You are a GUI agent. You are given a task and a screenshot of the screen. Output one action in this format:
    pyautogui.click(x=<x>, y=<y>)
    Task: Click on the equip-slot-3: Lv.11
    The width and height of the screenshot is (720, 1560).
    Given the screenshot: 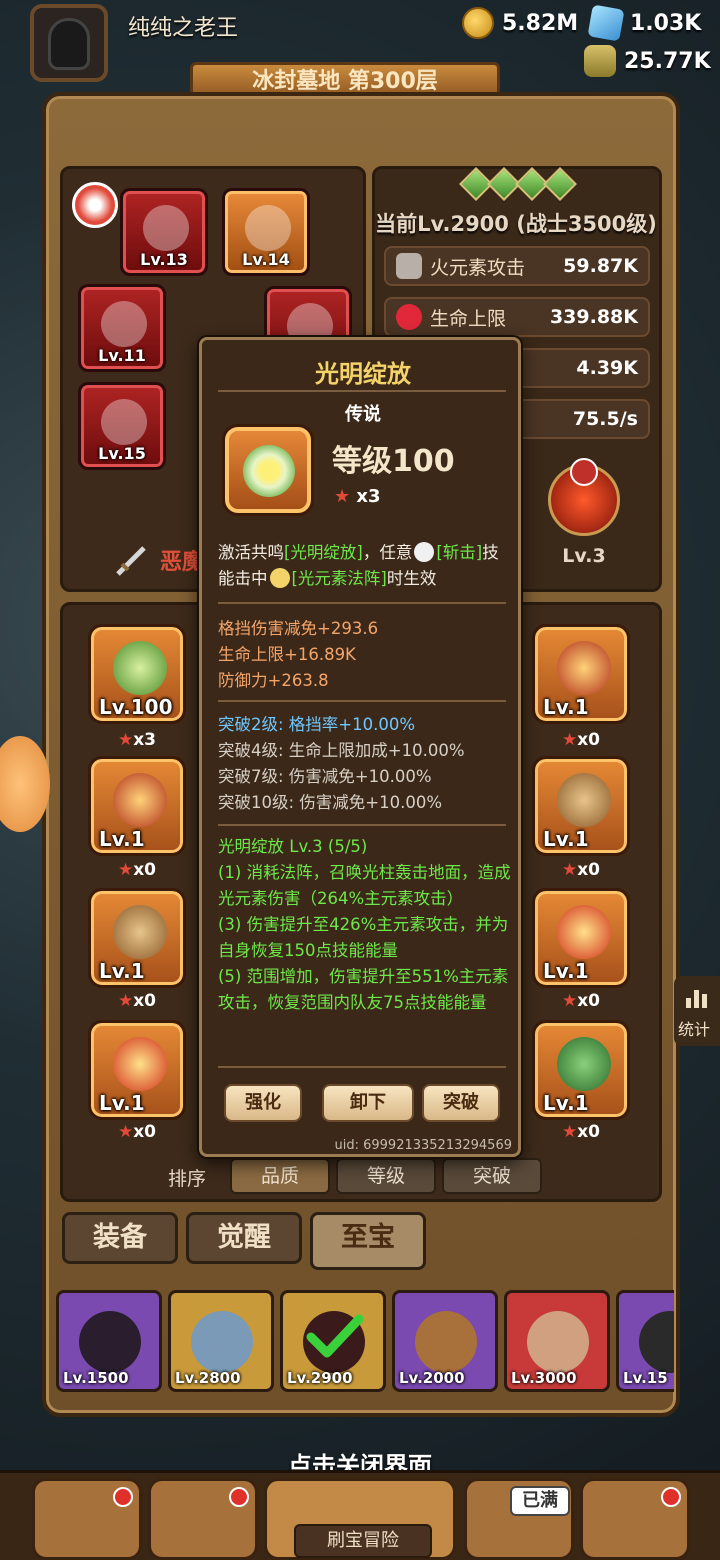 What is the action you would take?
    pyautogui.click(x=122, y=328)
    